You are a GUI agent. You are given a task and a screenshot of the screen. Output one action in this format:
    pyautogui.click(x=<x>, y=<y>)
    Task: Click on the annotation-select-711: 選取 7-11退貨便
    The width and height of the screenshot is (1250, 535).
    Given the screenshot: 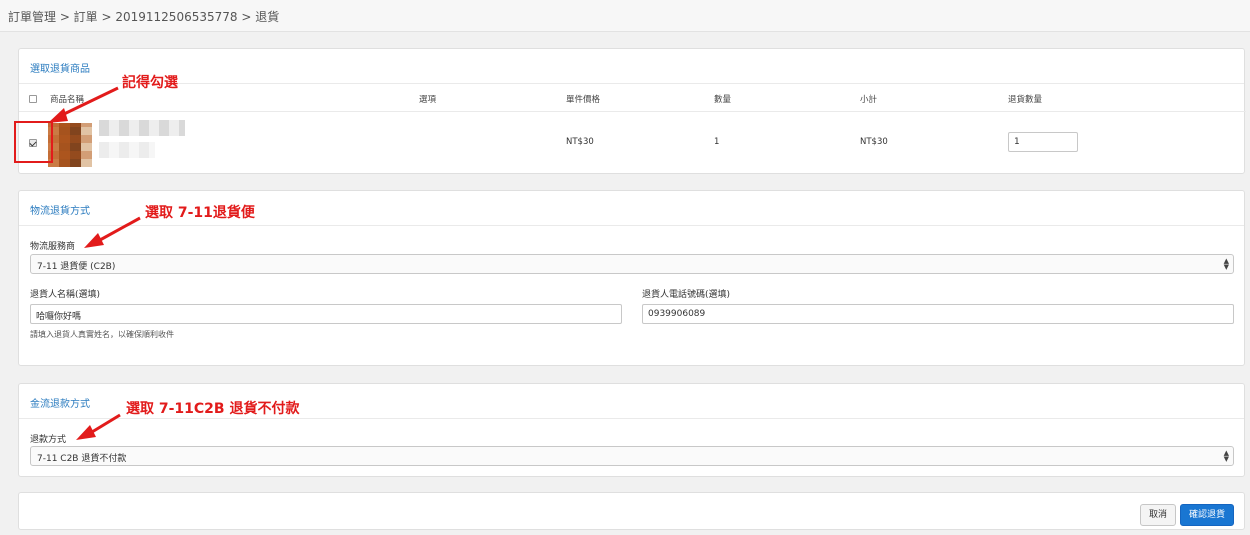 What is the action you would take?
    pyautogui.click(x=200, y=213)
    